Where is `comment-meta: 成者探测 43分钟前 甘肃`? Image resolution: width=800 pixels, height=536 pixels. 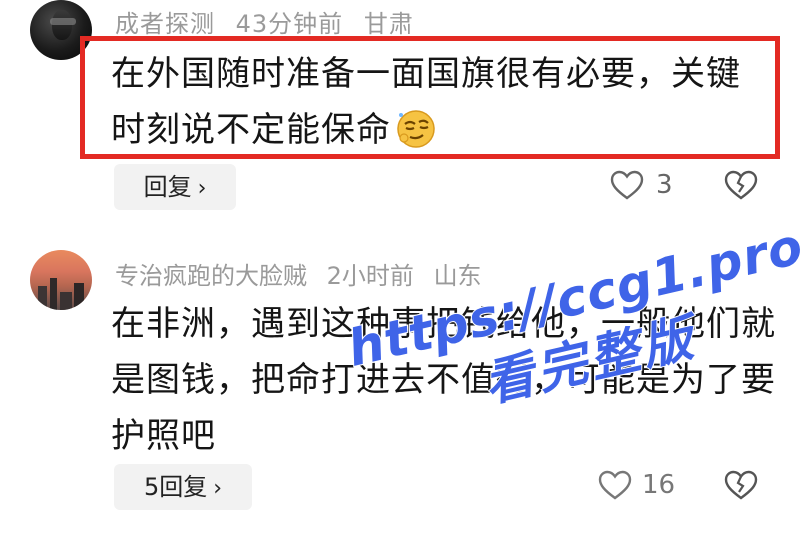
comment-meta: 成者探测 43分钟前 甘肃 is located at coordinates (270, 21).